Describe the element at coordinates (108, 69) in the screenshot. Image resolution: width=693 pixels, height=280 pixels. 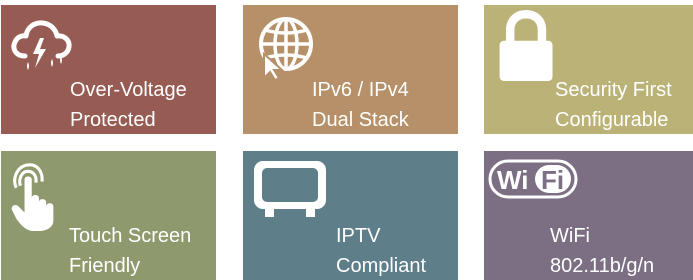
I see `feature-tile-over-voltage: Over-Voltage Protected` at that location.